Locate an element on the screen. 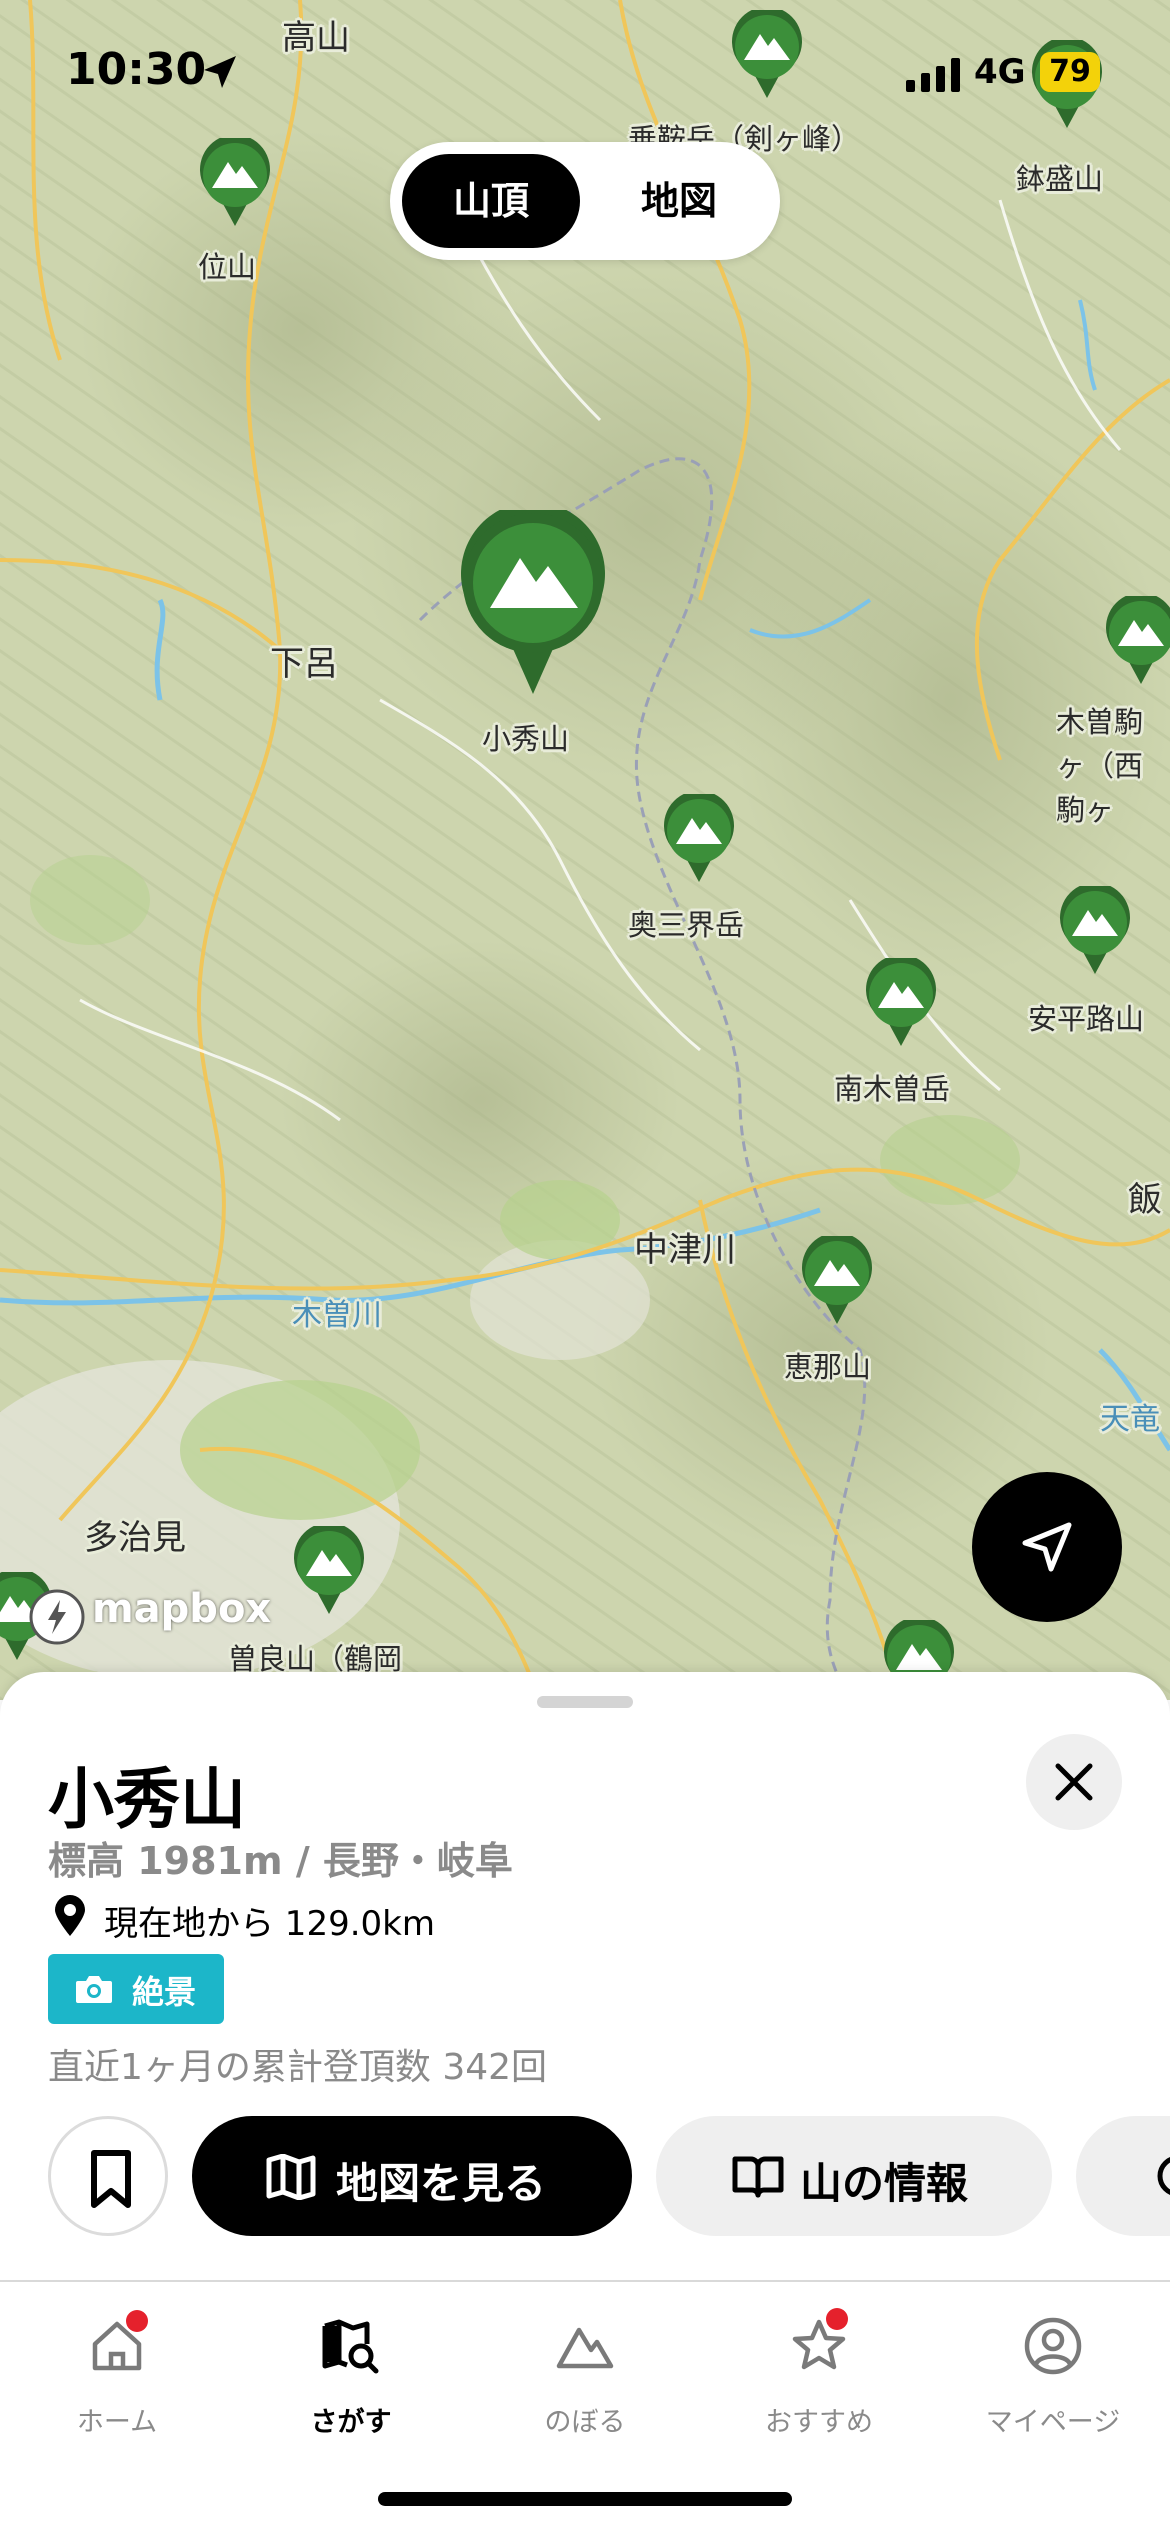 The width and height of the screenshot is (1170, 2532). close-icon is located at coordinates (1074, 1782).